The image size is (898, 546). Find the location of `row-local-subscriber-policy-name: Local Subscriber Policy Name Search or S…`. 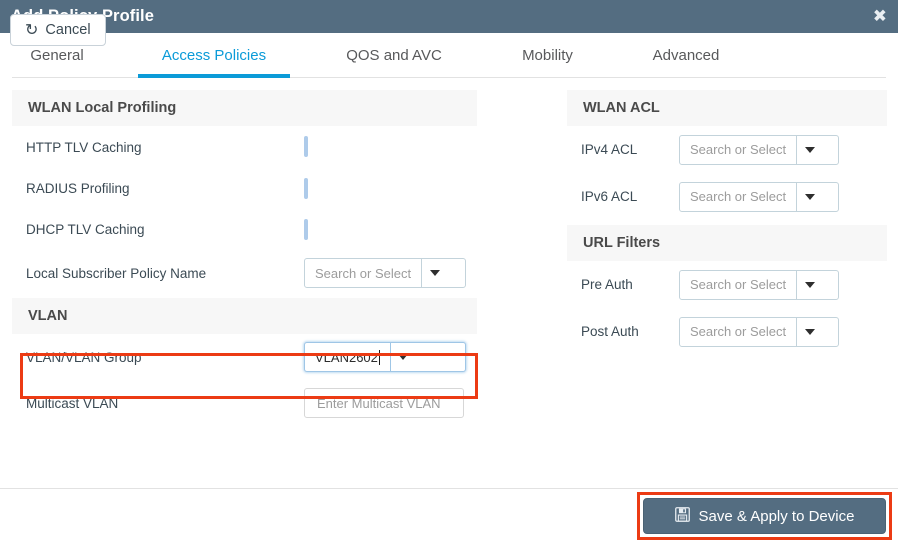

row-local-subscriber-policy-name: Local Subscriber Policy Name Search or S… is located at coordinates (244, 273).